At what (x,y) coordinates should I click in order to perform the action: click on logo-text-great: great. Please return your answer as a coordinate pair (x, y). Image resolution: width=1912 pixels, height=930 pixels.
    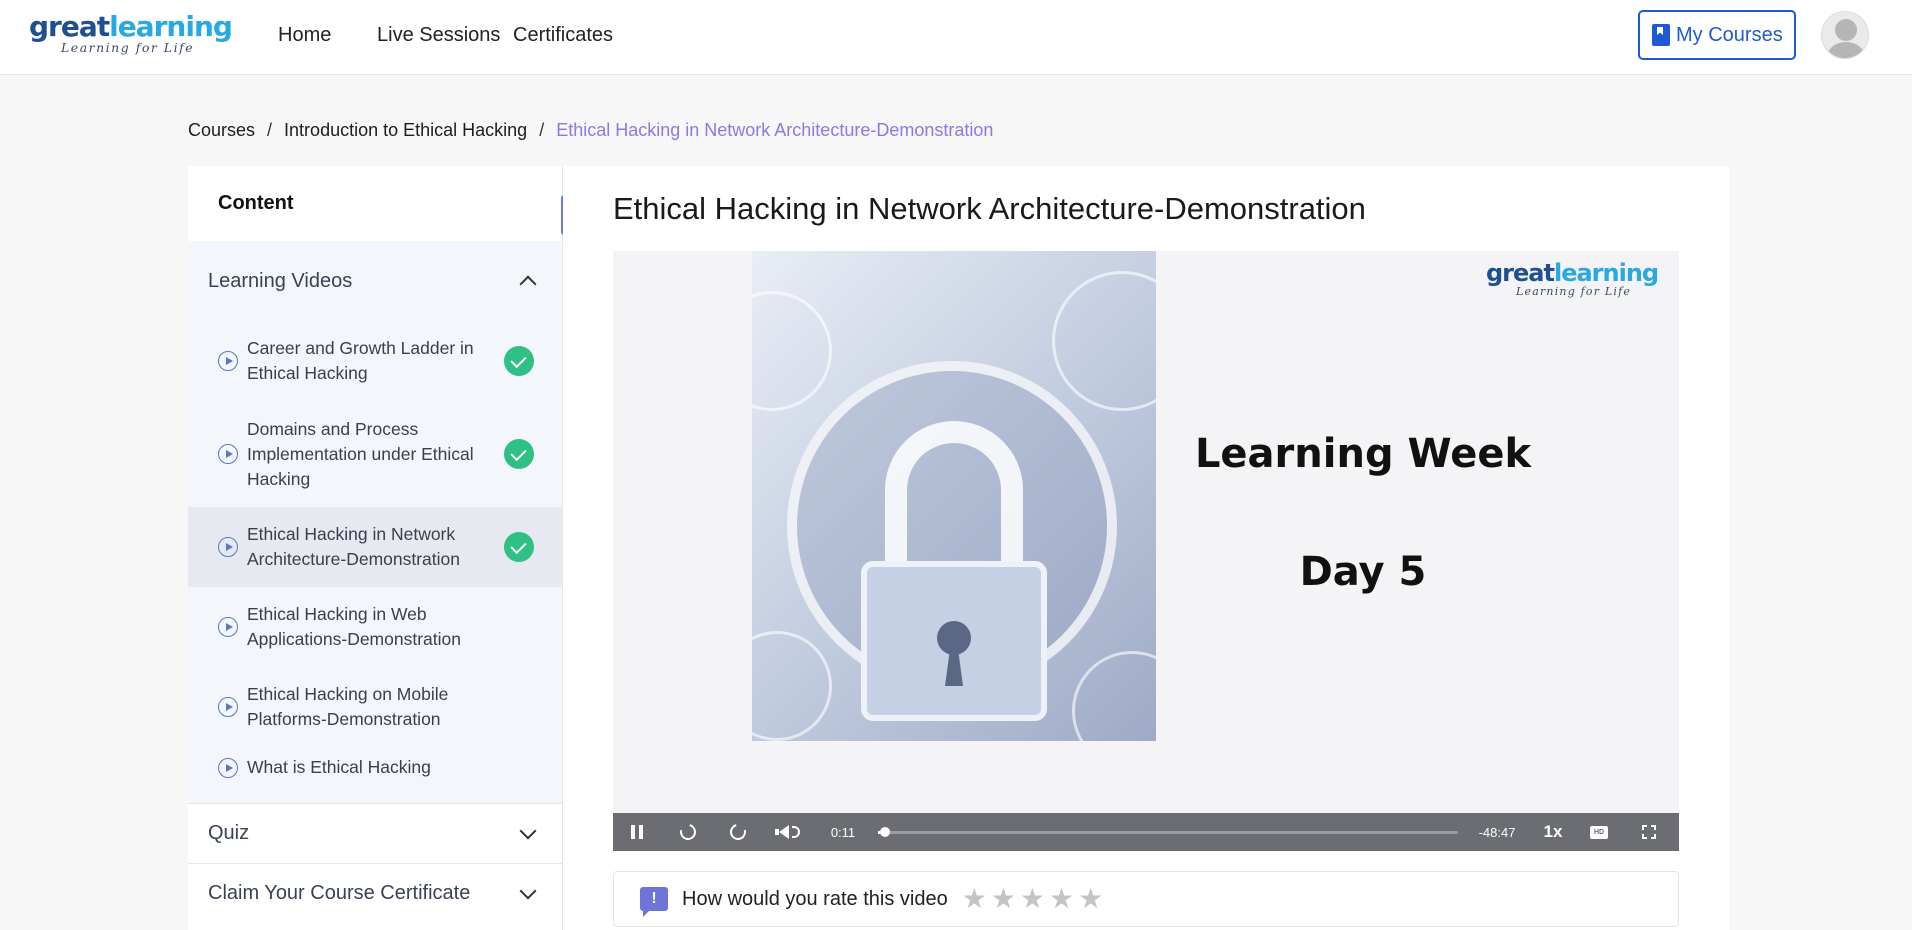
    Looking at the image, I should click on (69, 26).